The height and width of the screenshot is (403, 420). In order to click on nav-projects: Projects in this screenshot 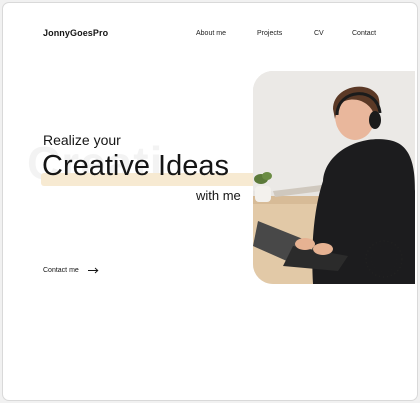, I will do `click(269, 33)`.